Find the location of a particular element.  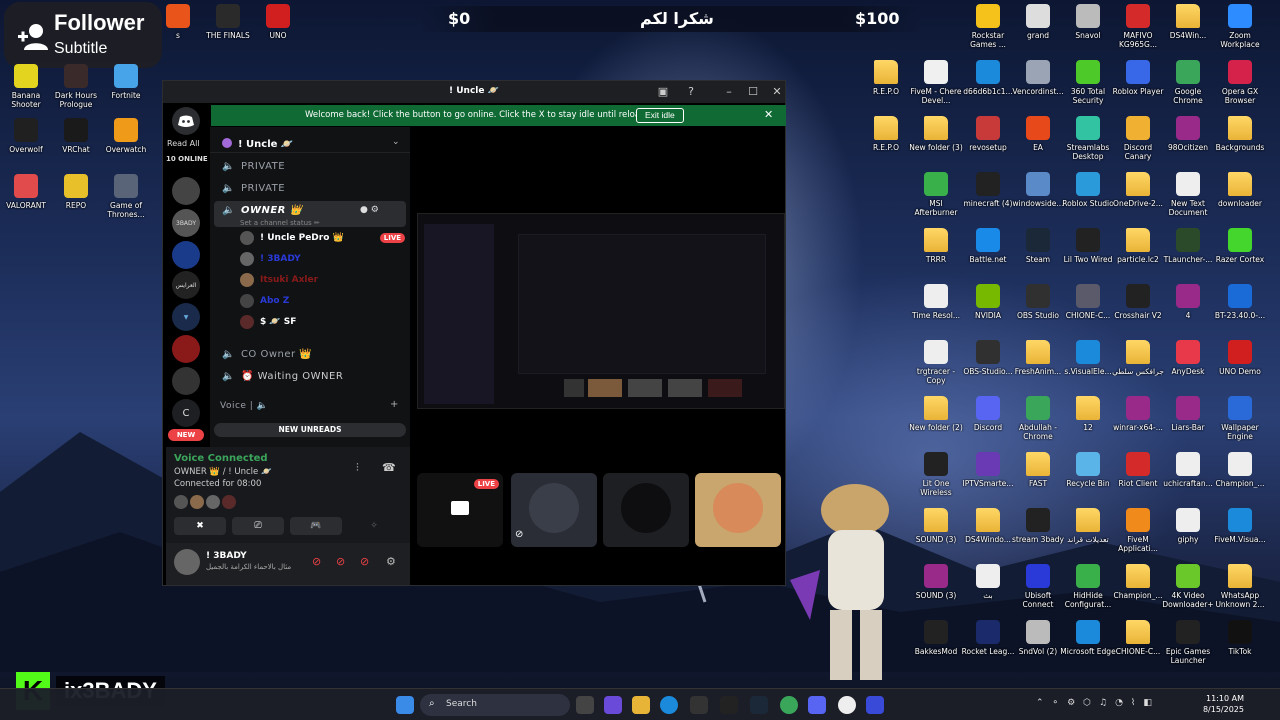

desktop-icon: s is located at coordinates (178, 32).